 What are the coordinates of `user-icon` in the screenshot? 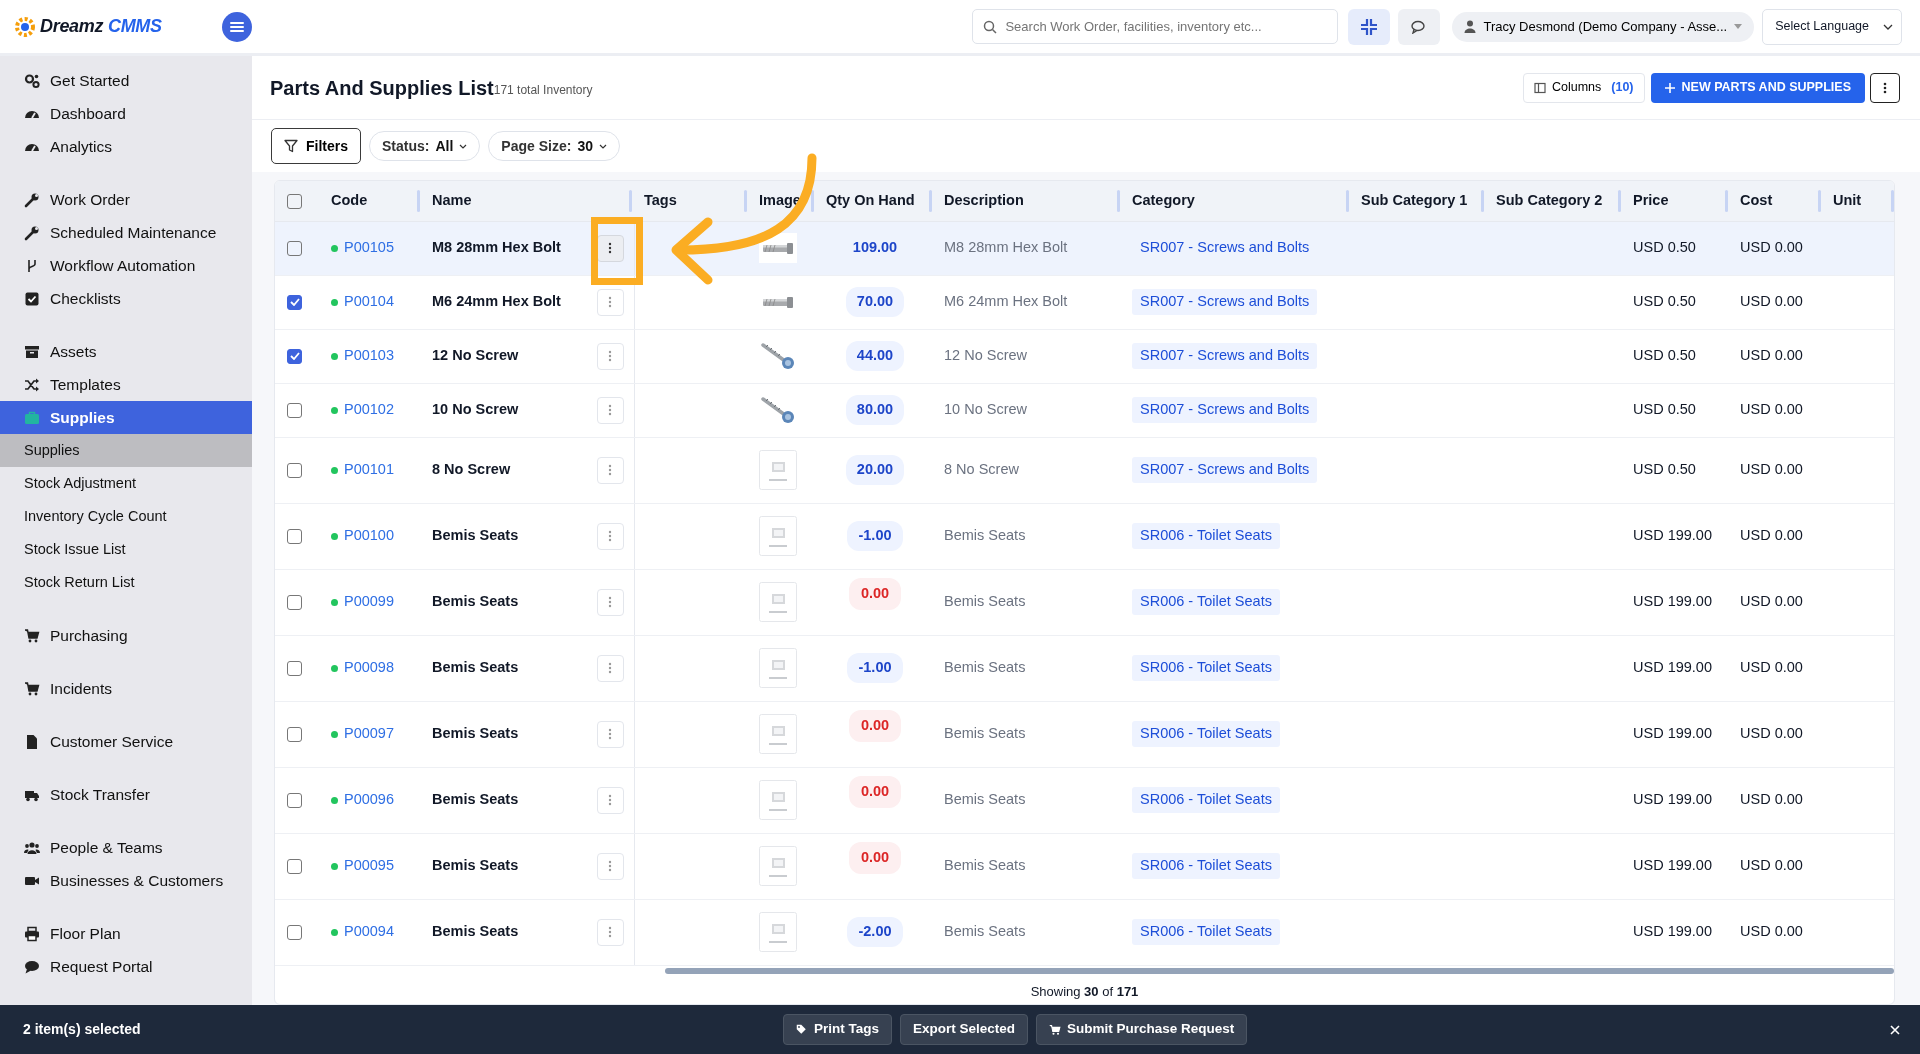 It's located at (1470, 26).